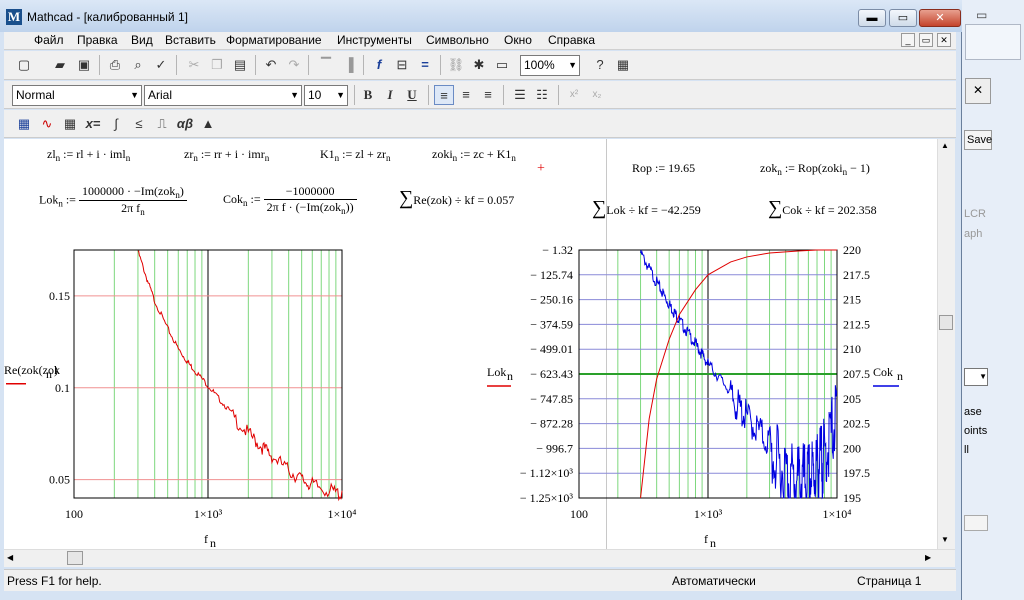 This screenshot has height=600, width=1024. I want to click on sum-cok: ∑Cok ÷ kf = 202.358, so click(822, 208).